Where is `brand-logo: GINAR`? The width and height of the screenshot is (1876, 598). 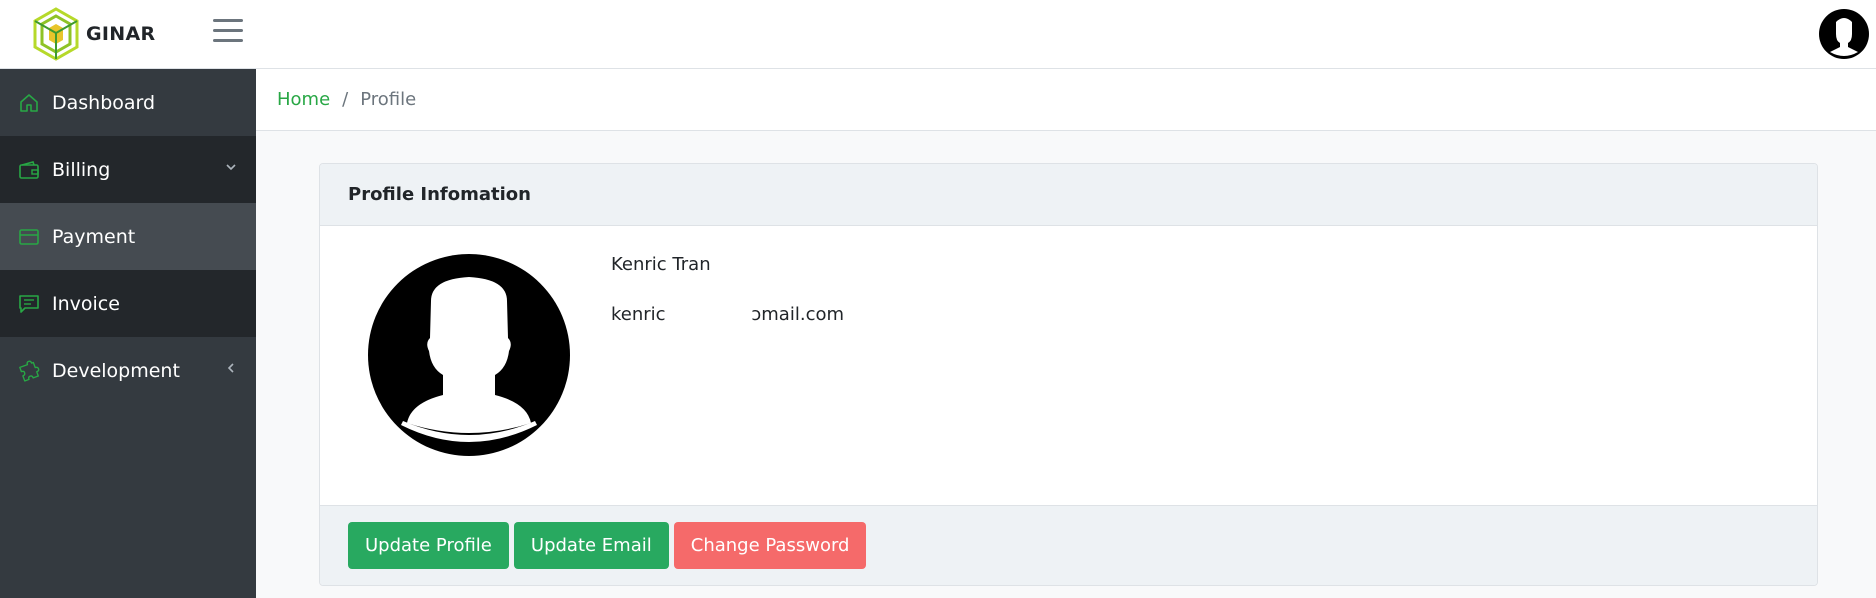
brand-logo: GINAR is located at coordinates (92, 34).